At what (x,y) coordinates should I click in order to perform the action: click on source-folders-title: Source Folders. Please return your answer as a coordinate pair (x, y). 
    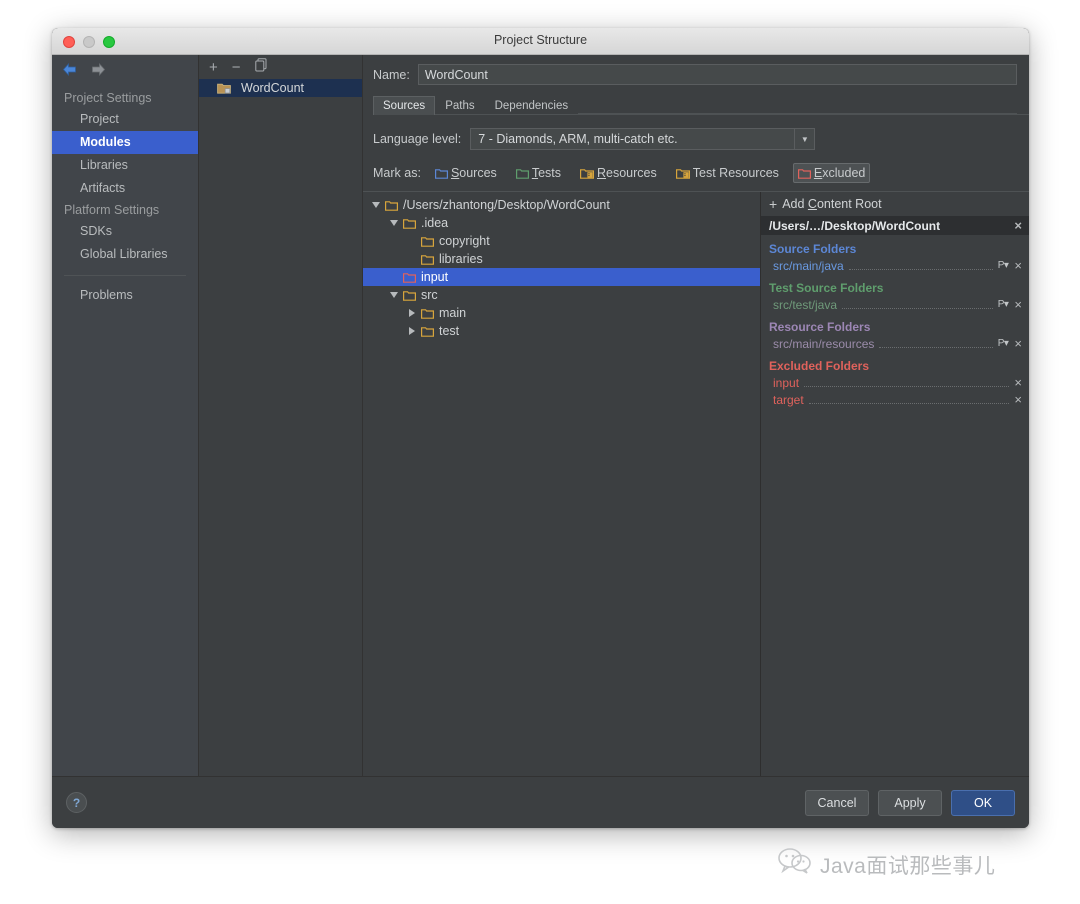
    Looking at the image, I should click on (813, 249).